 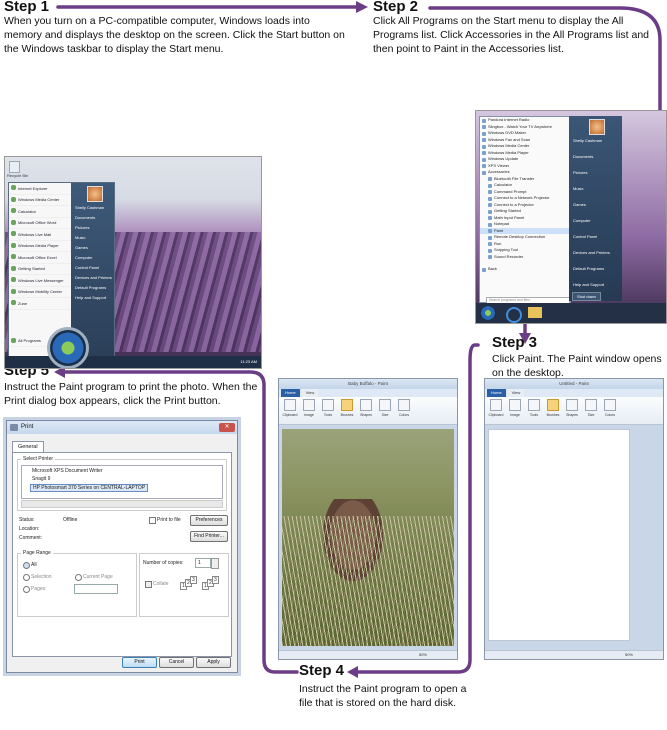 What do you see at coordinates (152, 520) in the screenshot?
I see `print-to-file-checkbox` at bounding box center [152, 520].